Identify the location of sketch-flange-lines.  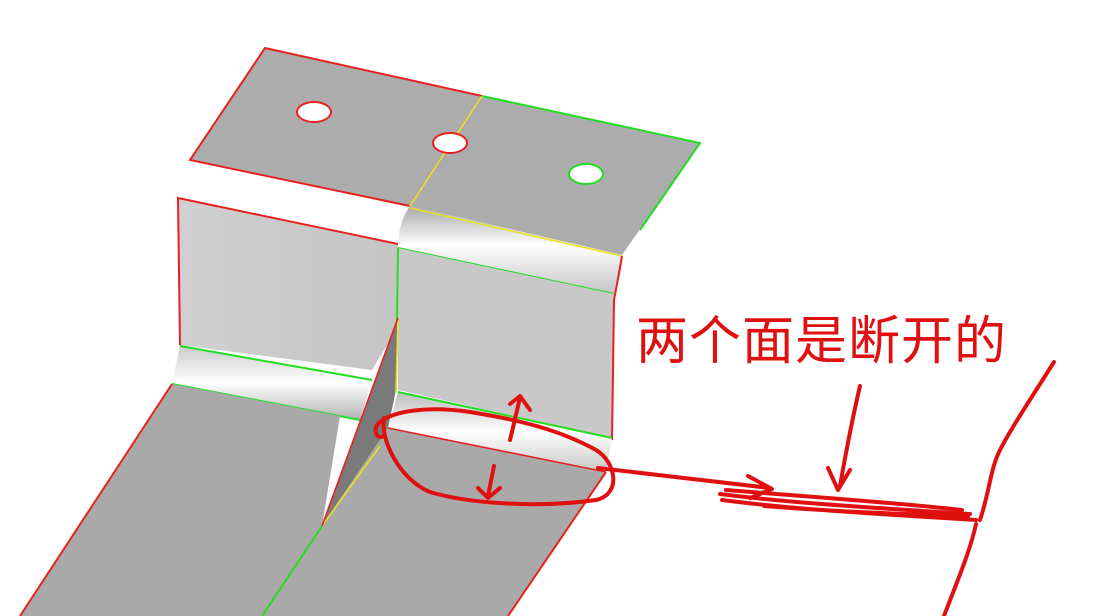
(848, 505).